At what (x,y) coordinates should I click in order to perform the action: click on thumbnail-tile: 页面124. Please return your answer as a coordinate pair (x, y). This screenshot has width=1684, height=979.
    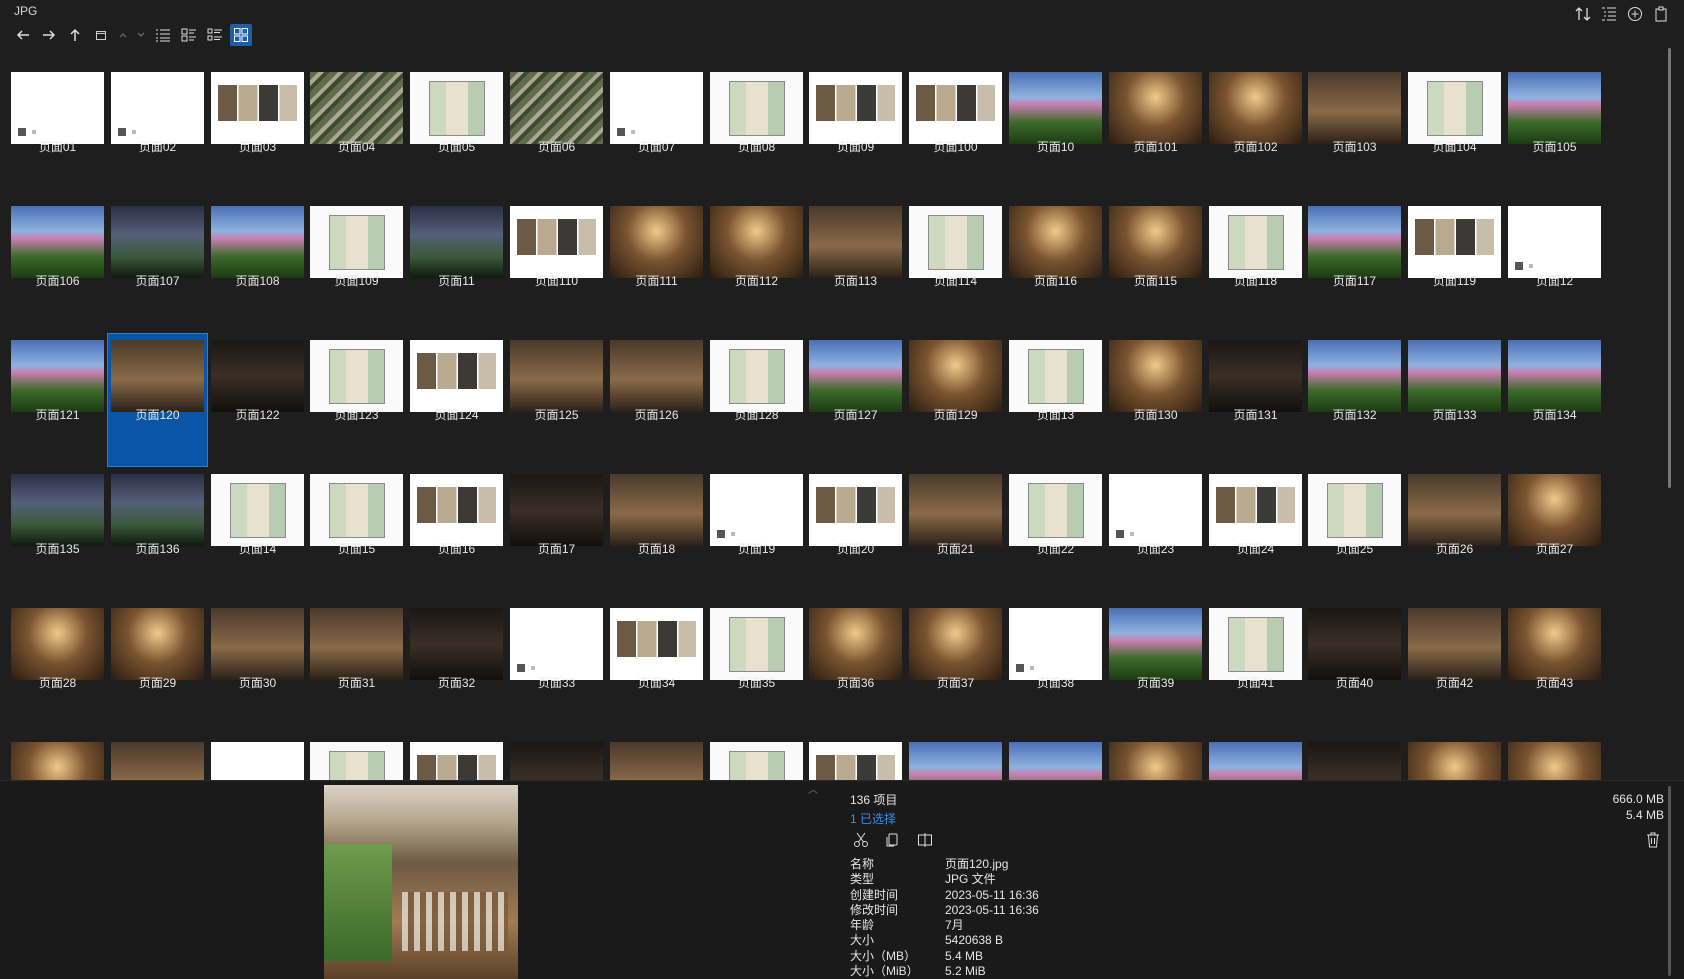
    Looking at the image, I should click on (456, 400).